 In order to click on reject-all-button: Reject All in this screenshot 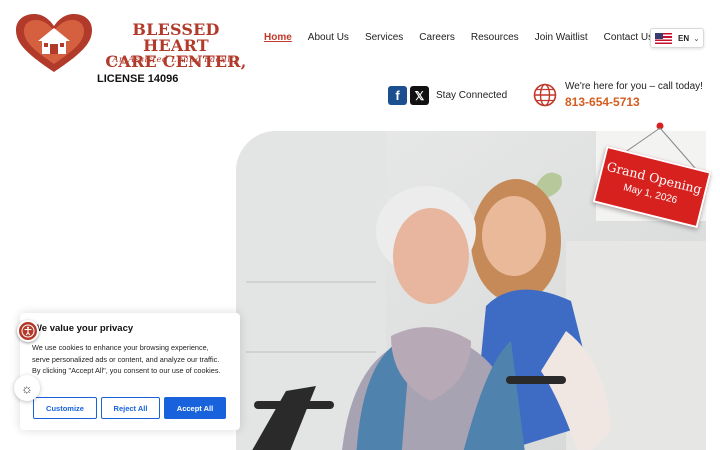, I will do `click(130, 408)`.